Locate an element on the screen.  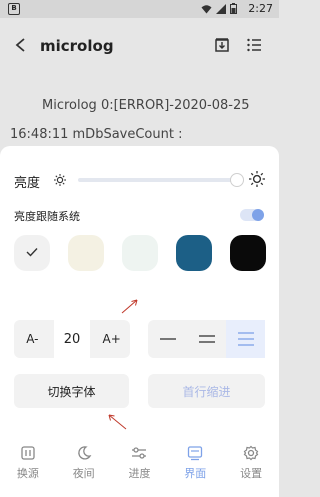
line-spacing-control is located at coordinates (206, 339).